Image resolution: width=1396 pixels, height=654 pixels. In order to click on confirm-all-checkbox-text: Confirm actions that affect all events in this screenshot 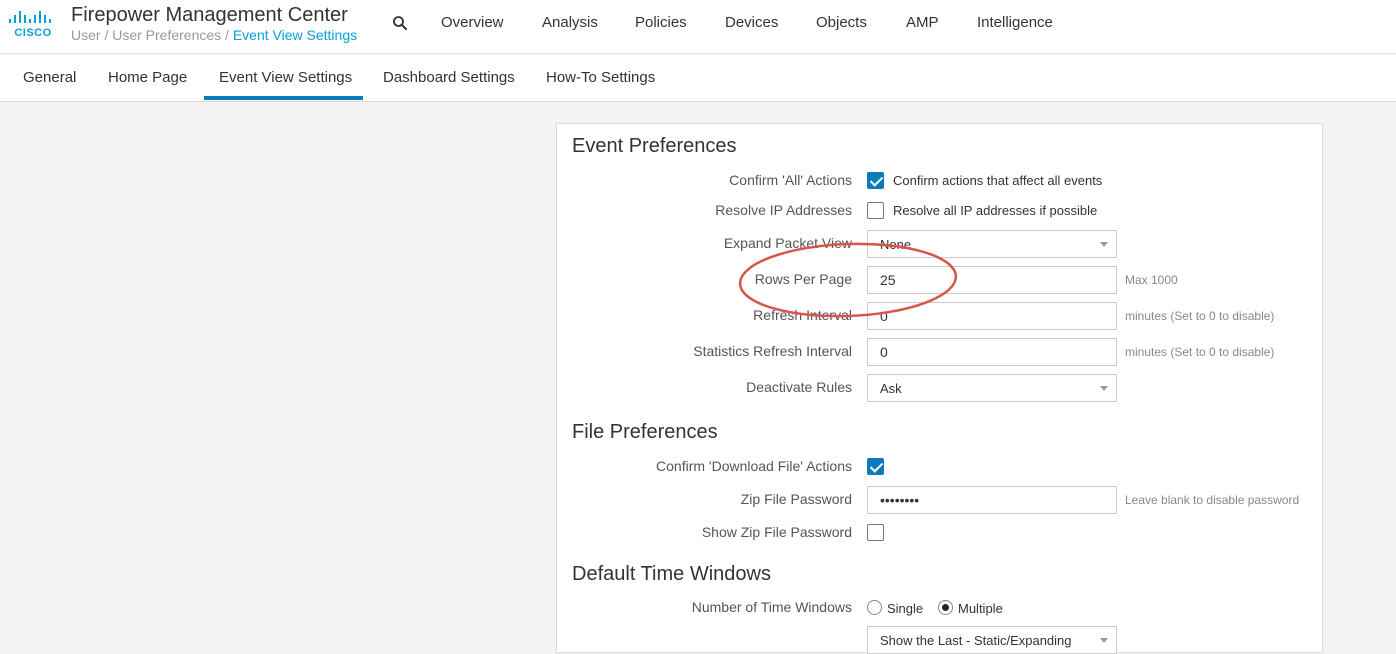, I will do `click(997, 180)`.